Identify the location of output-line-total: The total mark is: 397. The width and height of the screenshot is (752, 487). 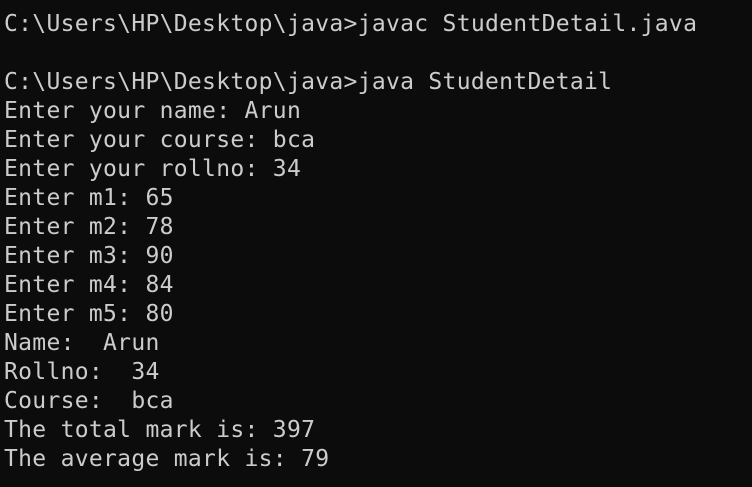
(160, 430).